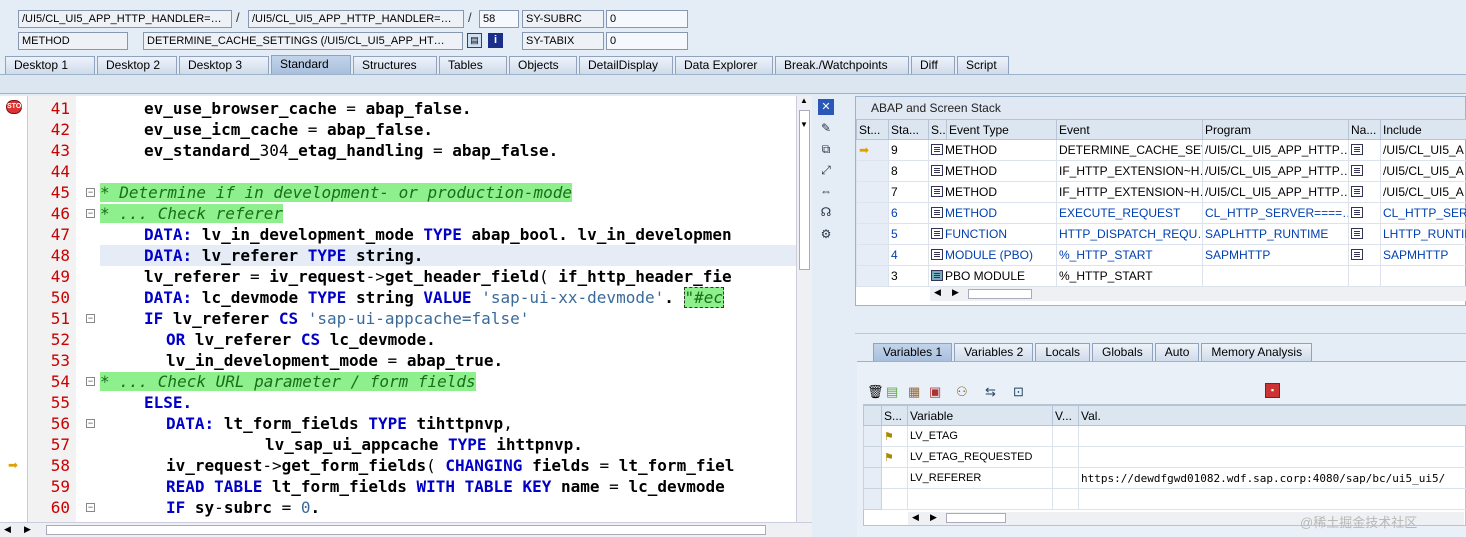  I want to click on tab-auto: Auto, so click(1177, 352).